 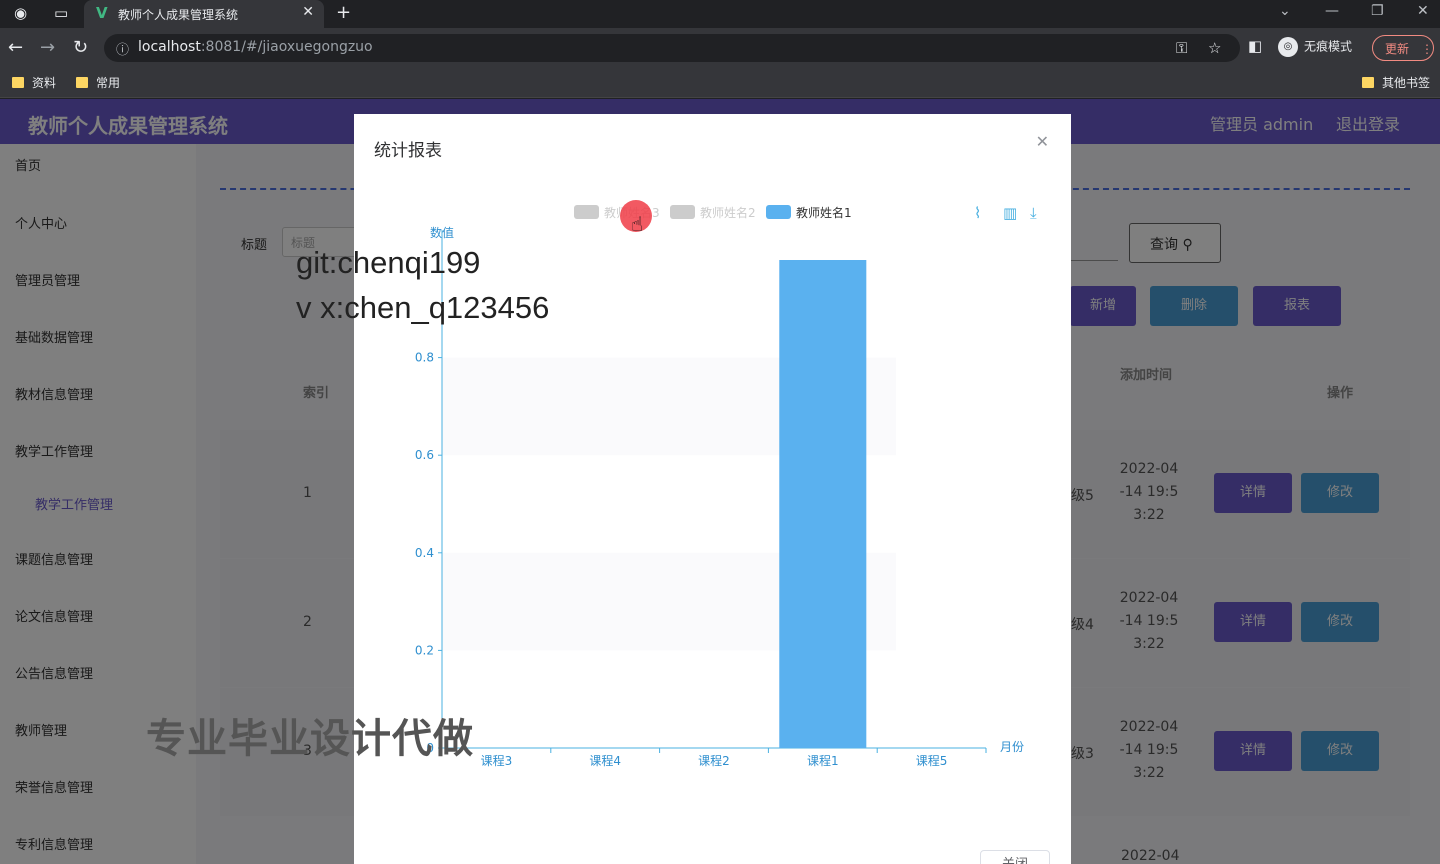 What do you see at coordinates (1012, 747) in the screenshot?
I see `x-axis-title: 月份` at bounding box center [1012, 747].